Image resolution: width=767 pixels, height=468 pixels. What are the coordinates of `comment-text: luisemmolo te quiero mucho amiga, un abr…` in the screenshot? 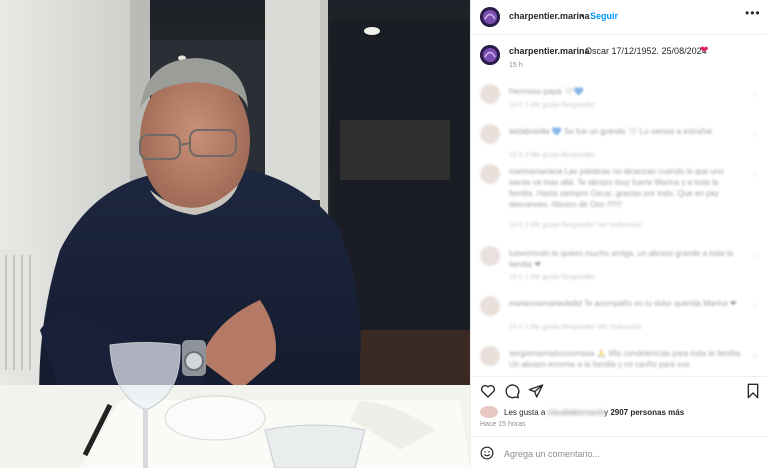 It's located at (621, 259).